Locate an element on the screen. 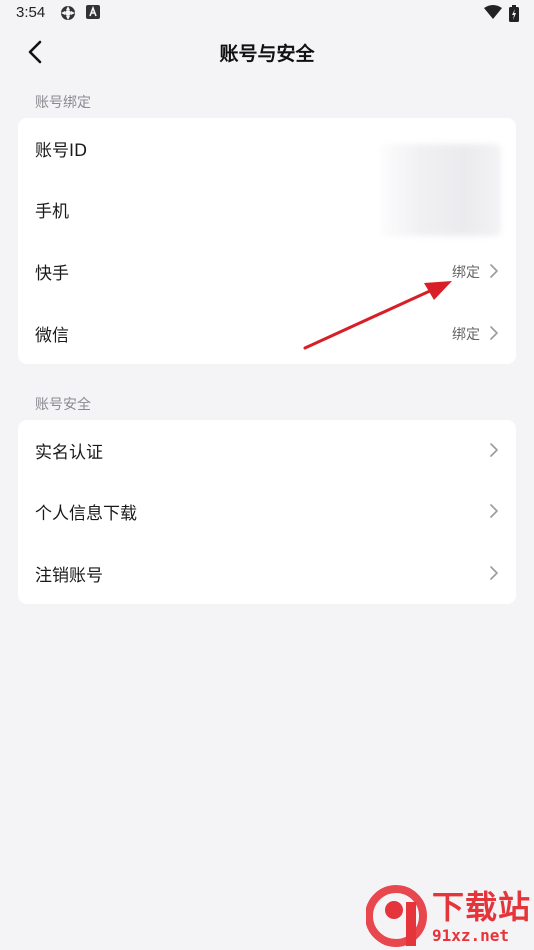  battery-icon is located at coordinates (514, 13).